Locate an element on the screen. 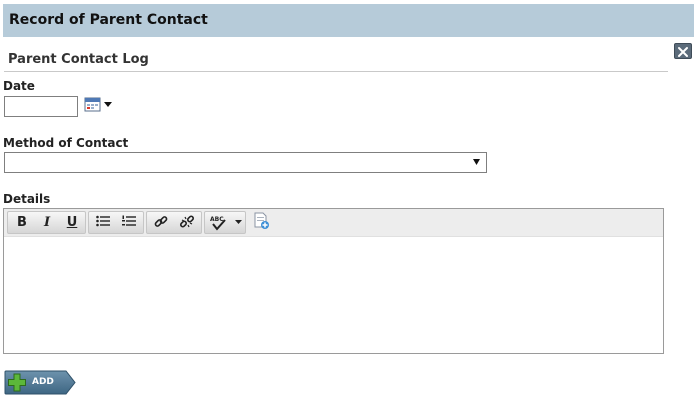 This screenshot has width=697, height=403. calendar-picker-button is located at coordinates (99, 104).